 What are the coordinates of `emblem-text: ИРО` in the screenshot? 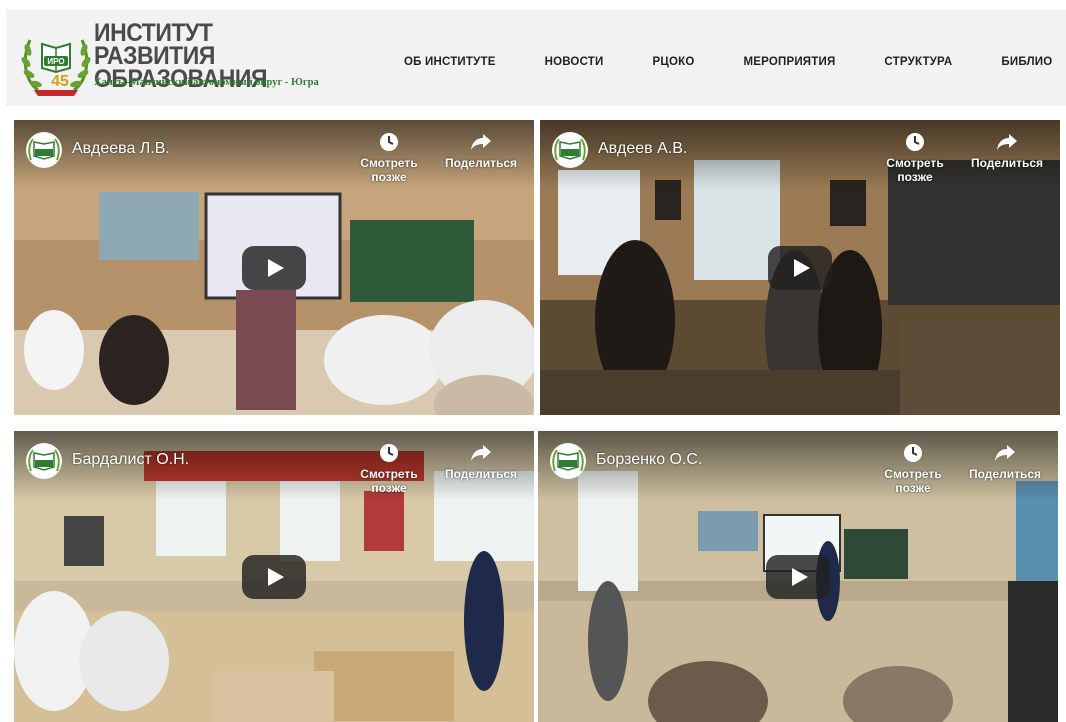 It's located at (55, 61).